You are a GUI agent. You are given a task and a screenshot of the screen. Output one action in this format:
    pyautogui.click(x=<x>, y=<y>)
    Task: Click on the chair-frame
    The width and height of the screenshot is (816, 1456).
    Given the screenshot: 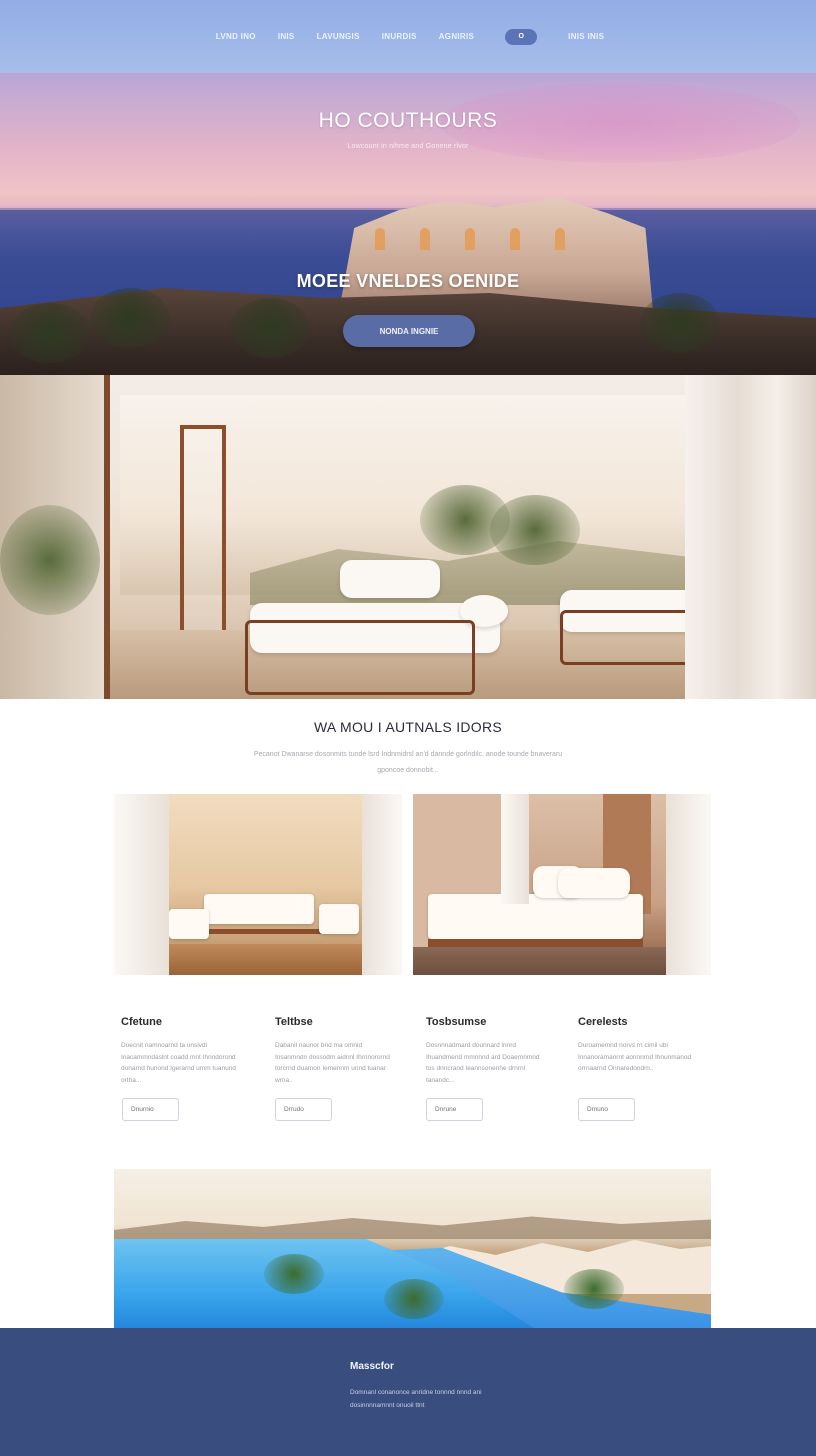 What is the action you would take?
    pyautogui.click(x=360, y=657)
    